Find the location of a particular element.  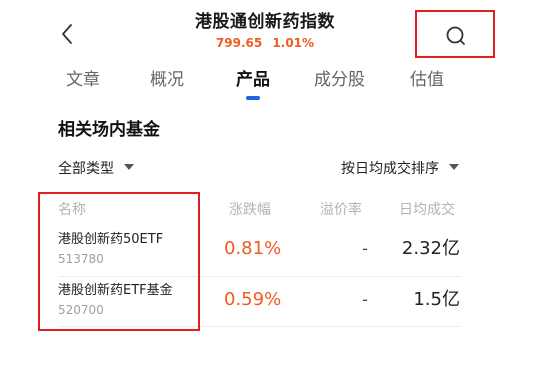

column-header-name: 名称 is located at coordinates (72, 210).